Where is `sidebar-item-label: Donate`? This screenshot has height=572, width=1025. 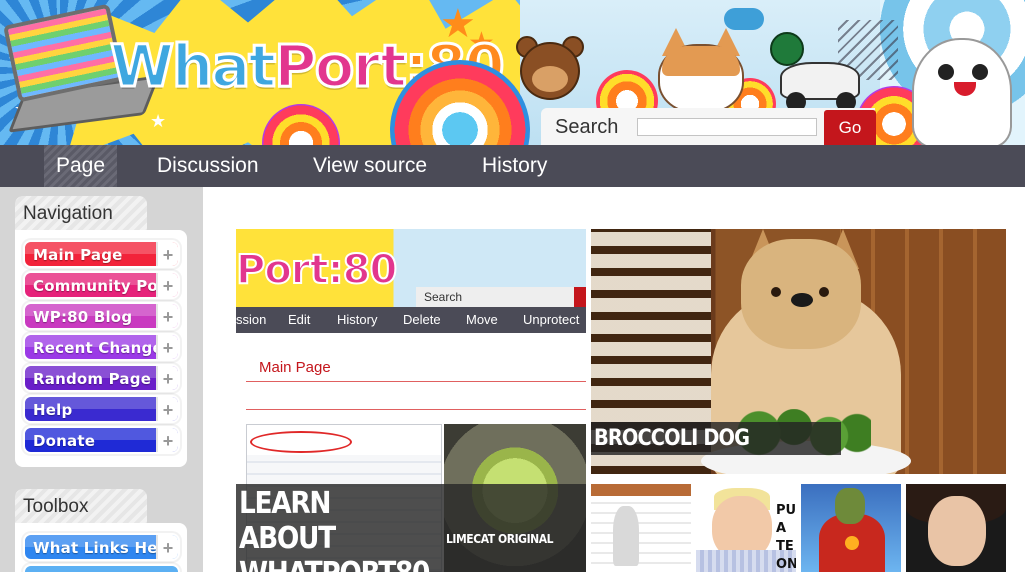 sidebar-item-label: Donate is located at coordinates (64, 441).